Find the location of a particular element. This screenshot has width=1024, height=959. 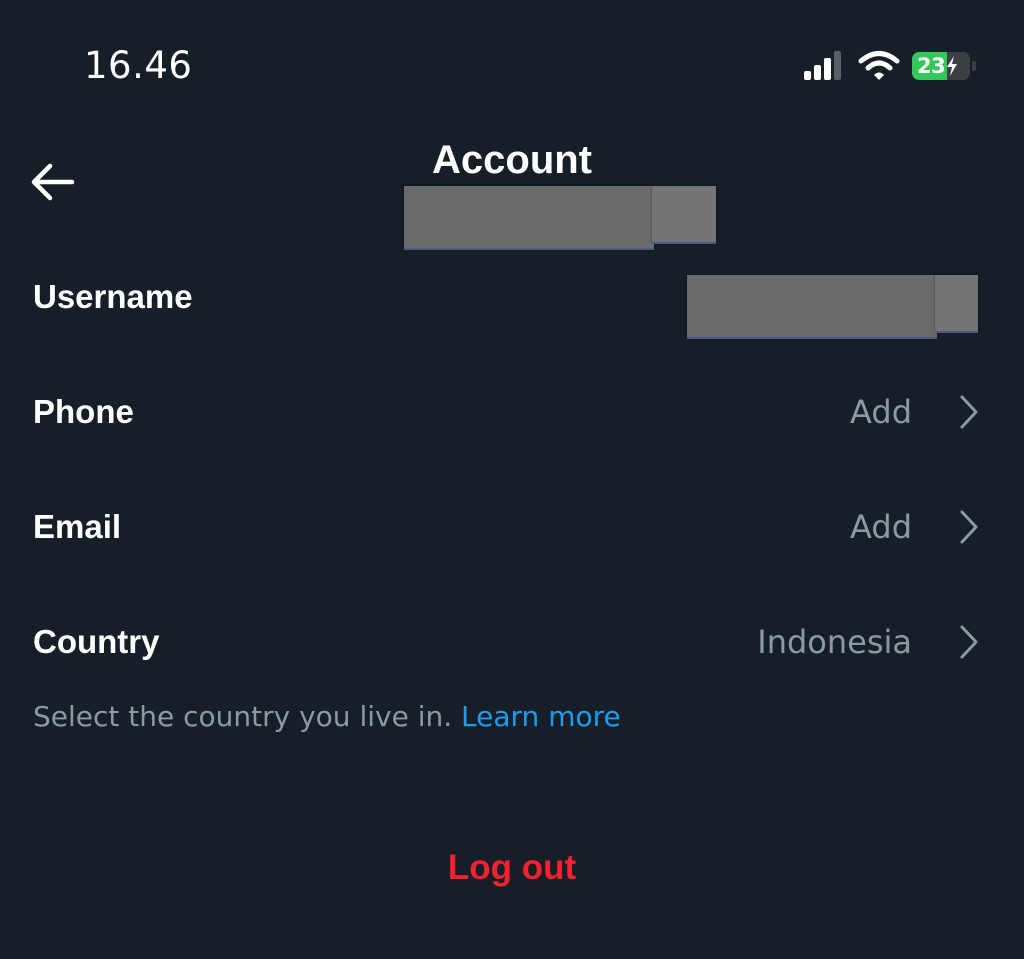

redacted-handle is located at coordinates (529, 217).